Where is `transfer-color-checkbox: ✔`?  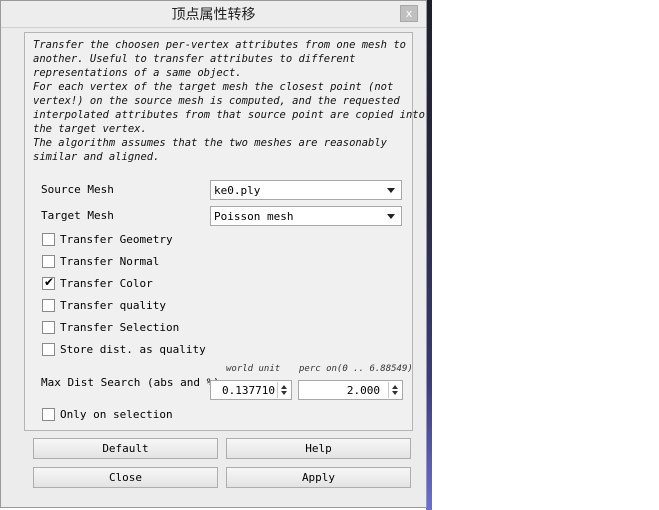 transfer-color-checkbox: ✔ is located at coordinates (48, 282).